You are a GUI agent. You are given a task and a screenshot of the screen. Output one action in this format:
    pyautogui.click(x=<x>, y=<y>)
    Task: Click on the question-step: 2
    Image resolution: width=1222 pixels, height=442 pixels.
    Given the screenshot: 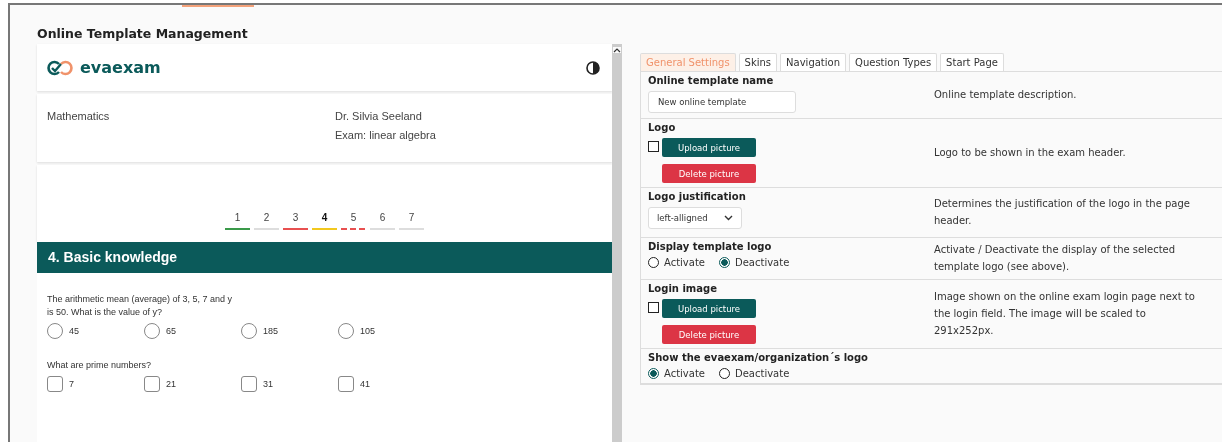 What is the action you would take?
    pyautogui.click(x=266, y=221)
    